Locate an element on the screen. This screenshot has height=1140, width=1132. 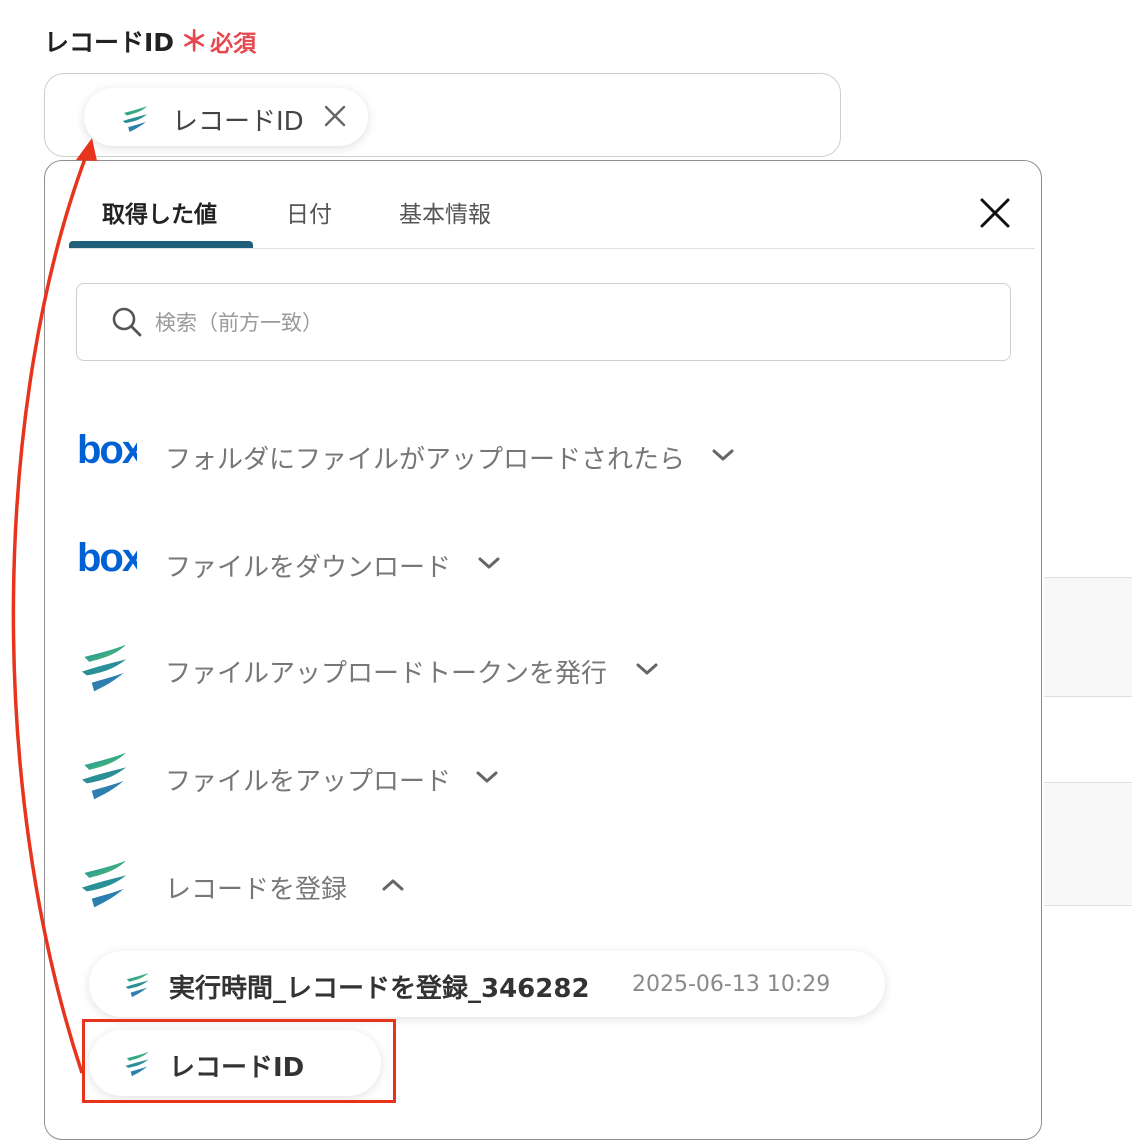
field-label: レコードID ＊必須 is located at coordinates (150, 40).